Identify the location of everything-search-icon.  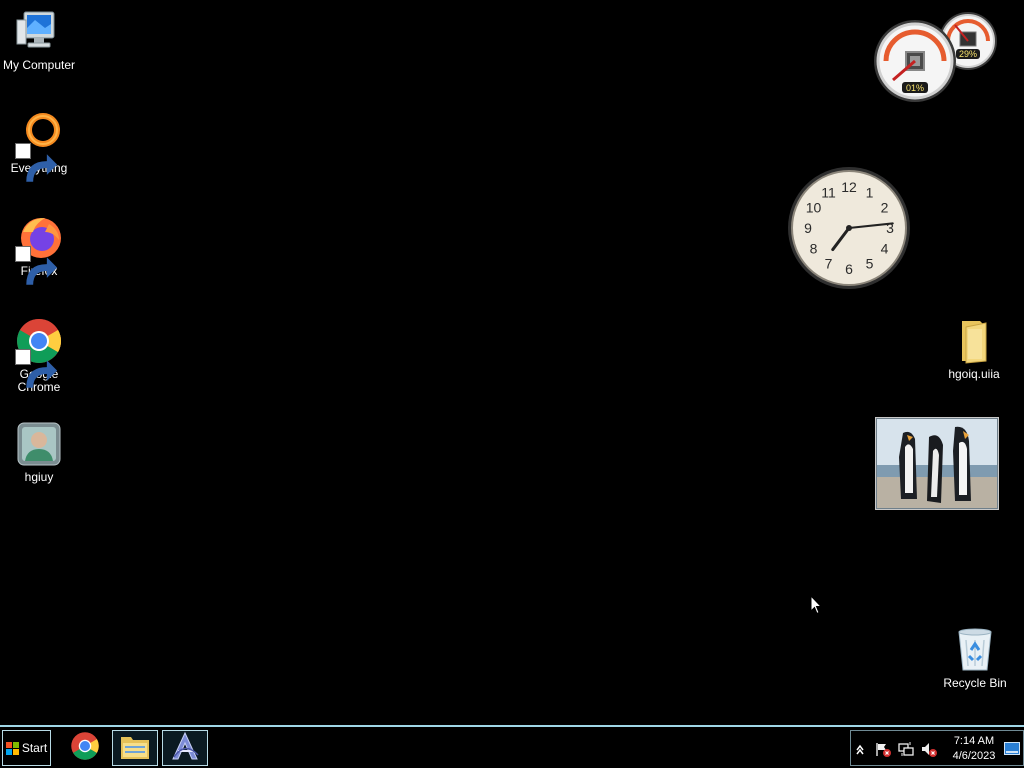
(39, 146).